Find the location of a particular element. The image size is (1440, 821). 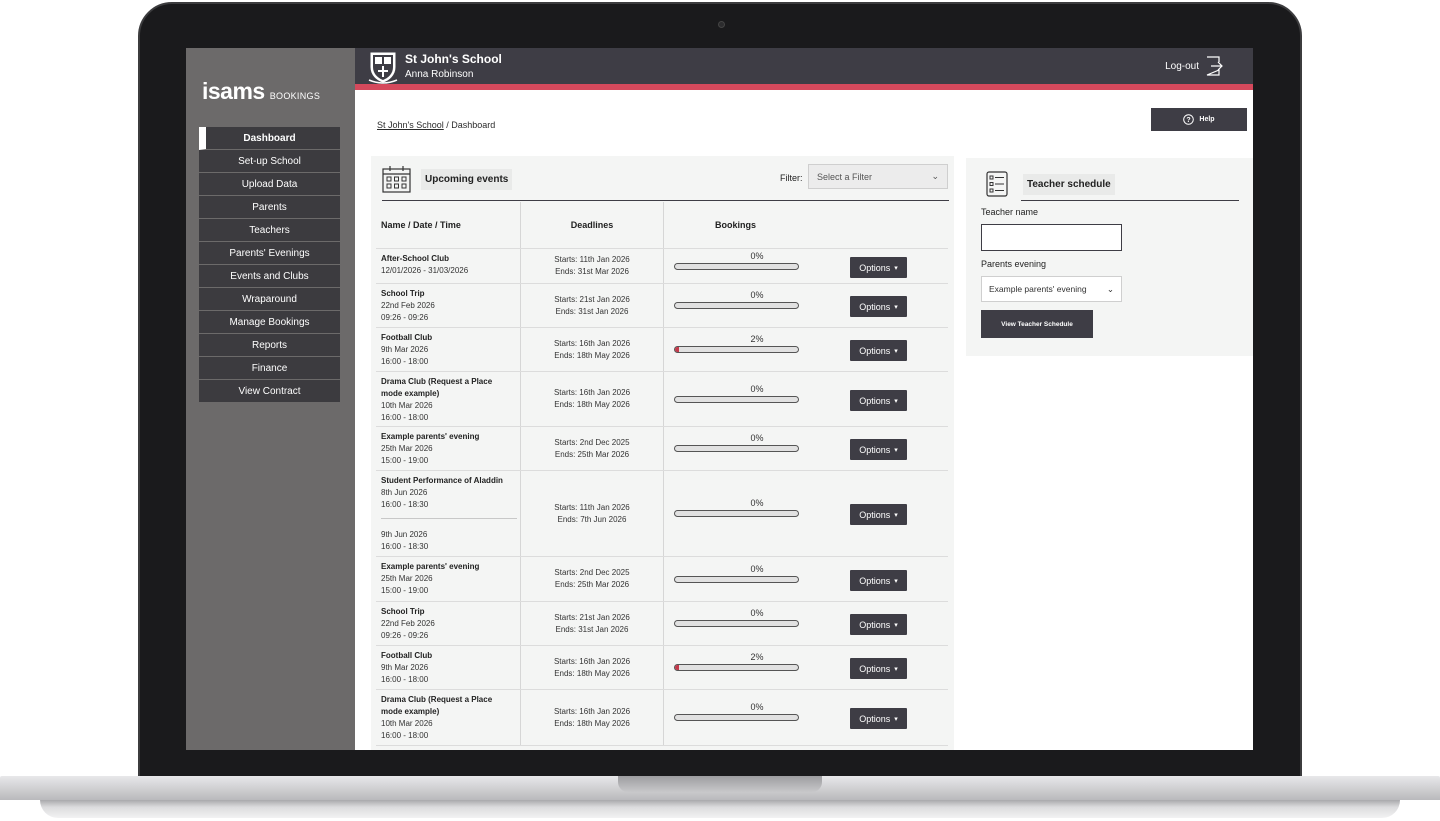

parents-evening-select-value: Example parents' evening is located at coordinates (1038, 289).